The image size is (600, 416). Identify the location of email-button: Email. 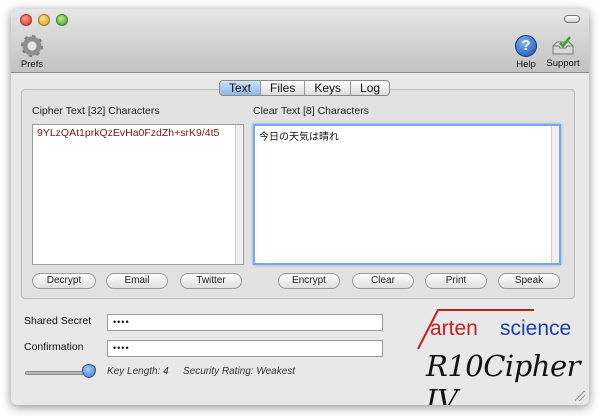
(137, 281).